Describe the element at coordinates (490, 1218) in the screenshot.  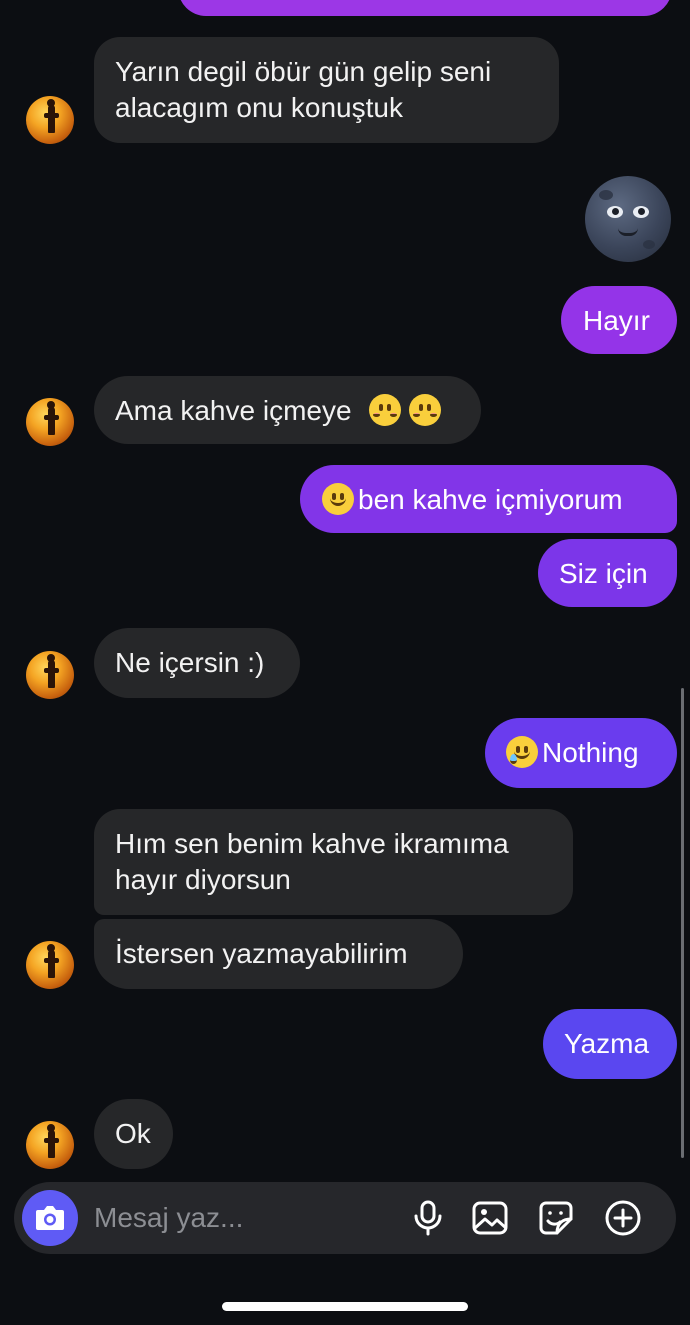
I see `gallery-icon` at that location.